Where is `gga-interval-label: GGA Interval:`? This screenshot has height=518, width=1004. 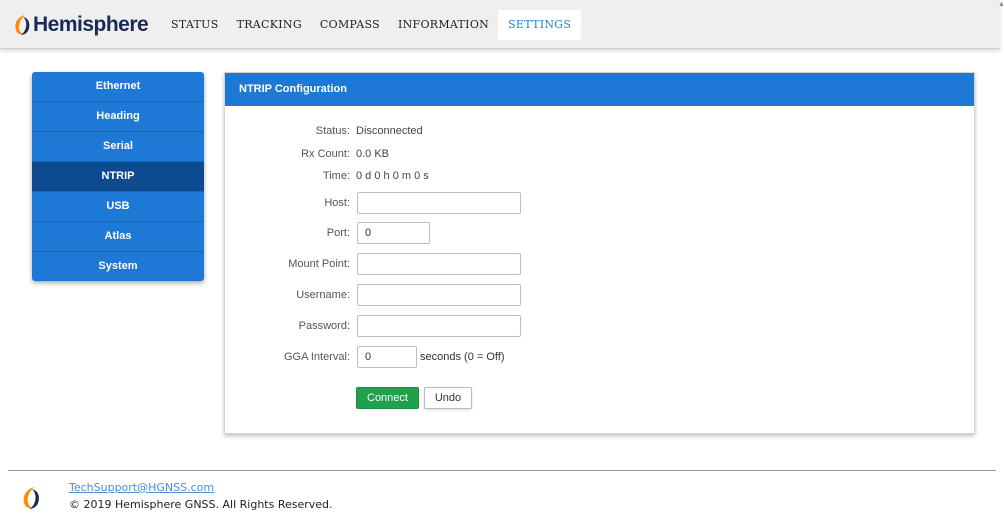
gga-interval-label: GGA Interval: is located at coordinates (316, 357).